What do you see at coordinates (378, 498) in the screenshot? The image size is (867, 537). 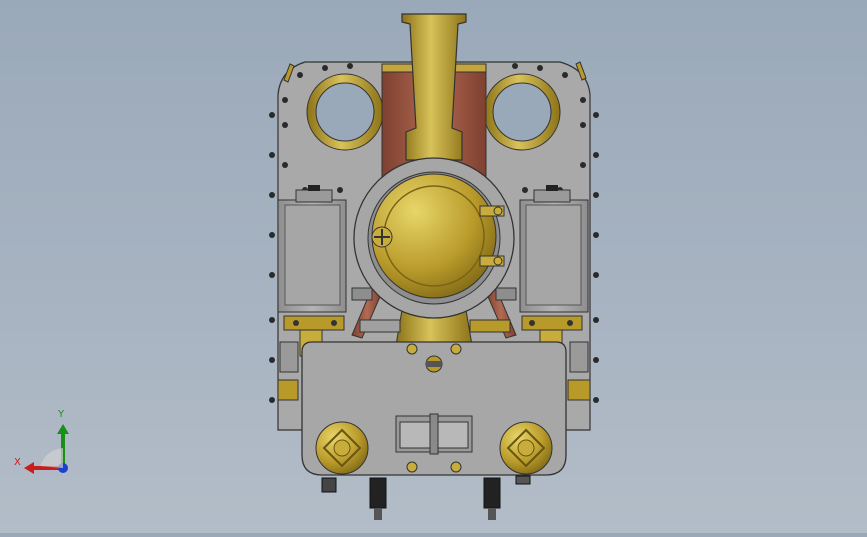 I see `left-wheel` at bounding box center [378, 498].